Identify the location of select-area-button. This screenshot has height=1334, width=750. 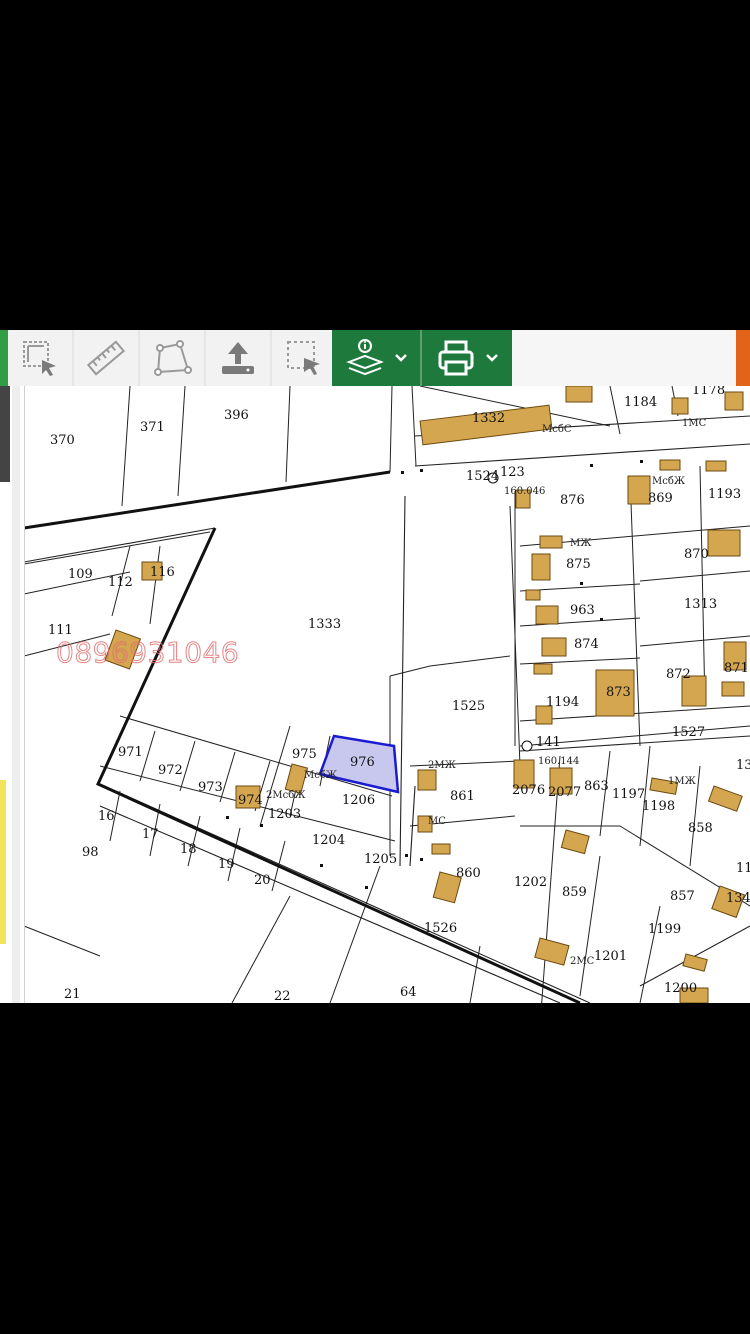
(40, 358).